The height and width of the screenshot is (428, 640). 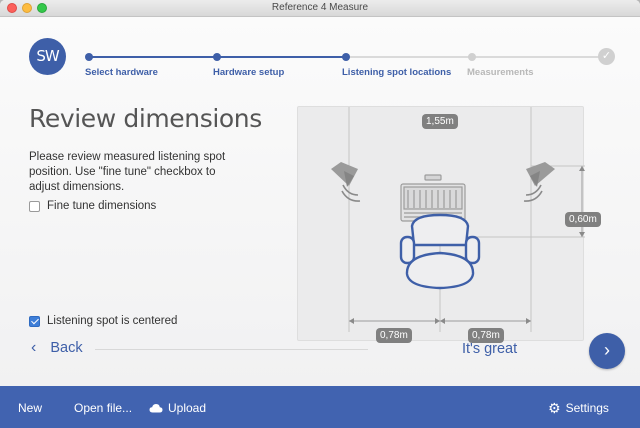 I want to click on back-button: ‹ Back, so click(x=57, y=348).